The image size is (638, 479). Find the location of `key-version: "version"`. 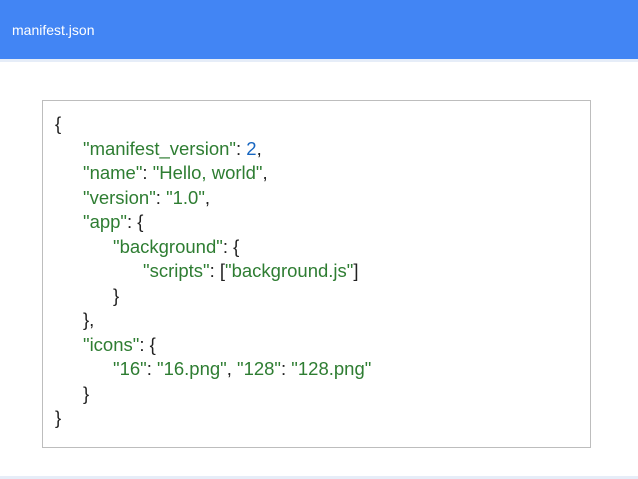

key-version: "version" is located at coordinates (119, 197).